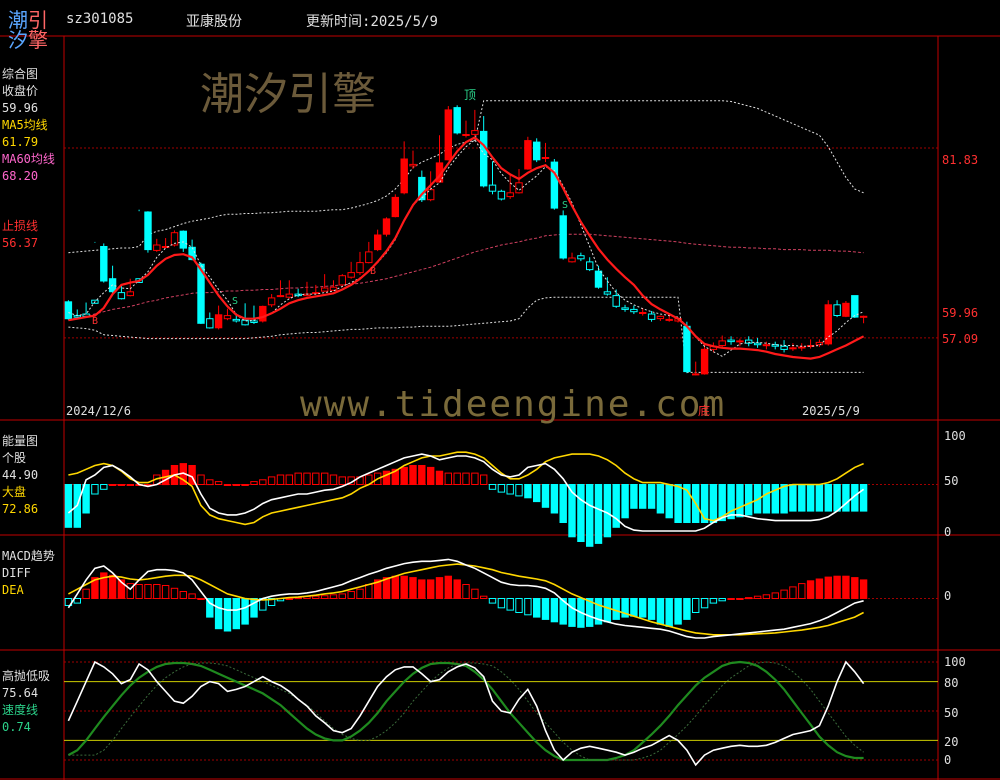 The image size is (1000, 780). Describe the element at coordinates (14, 492) in the screenshot. I see `market-label: 大盘` at that location.